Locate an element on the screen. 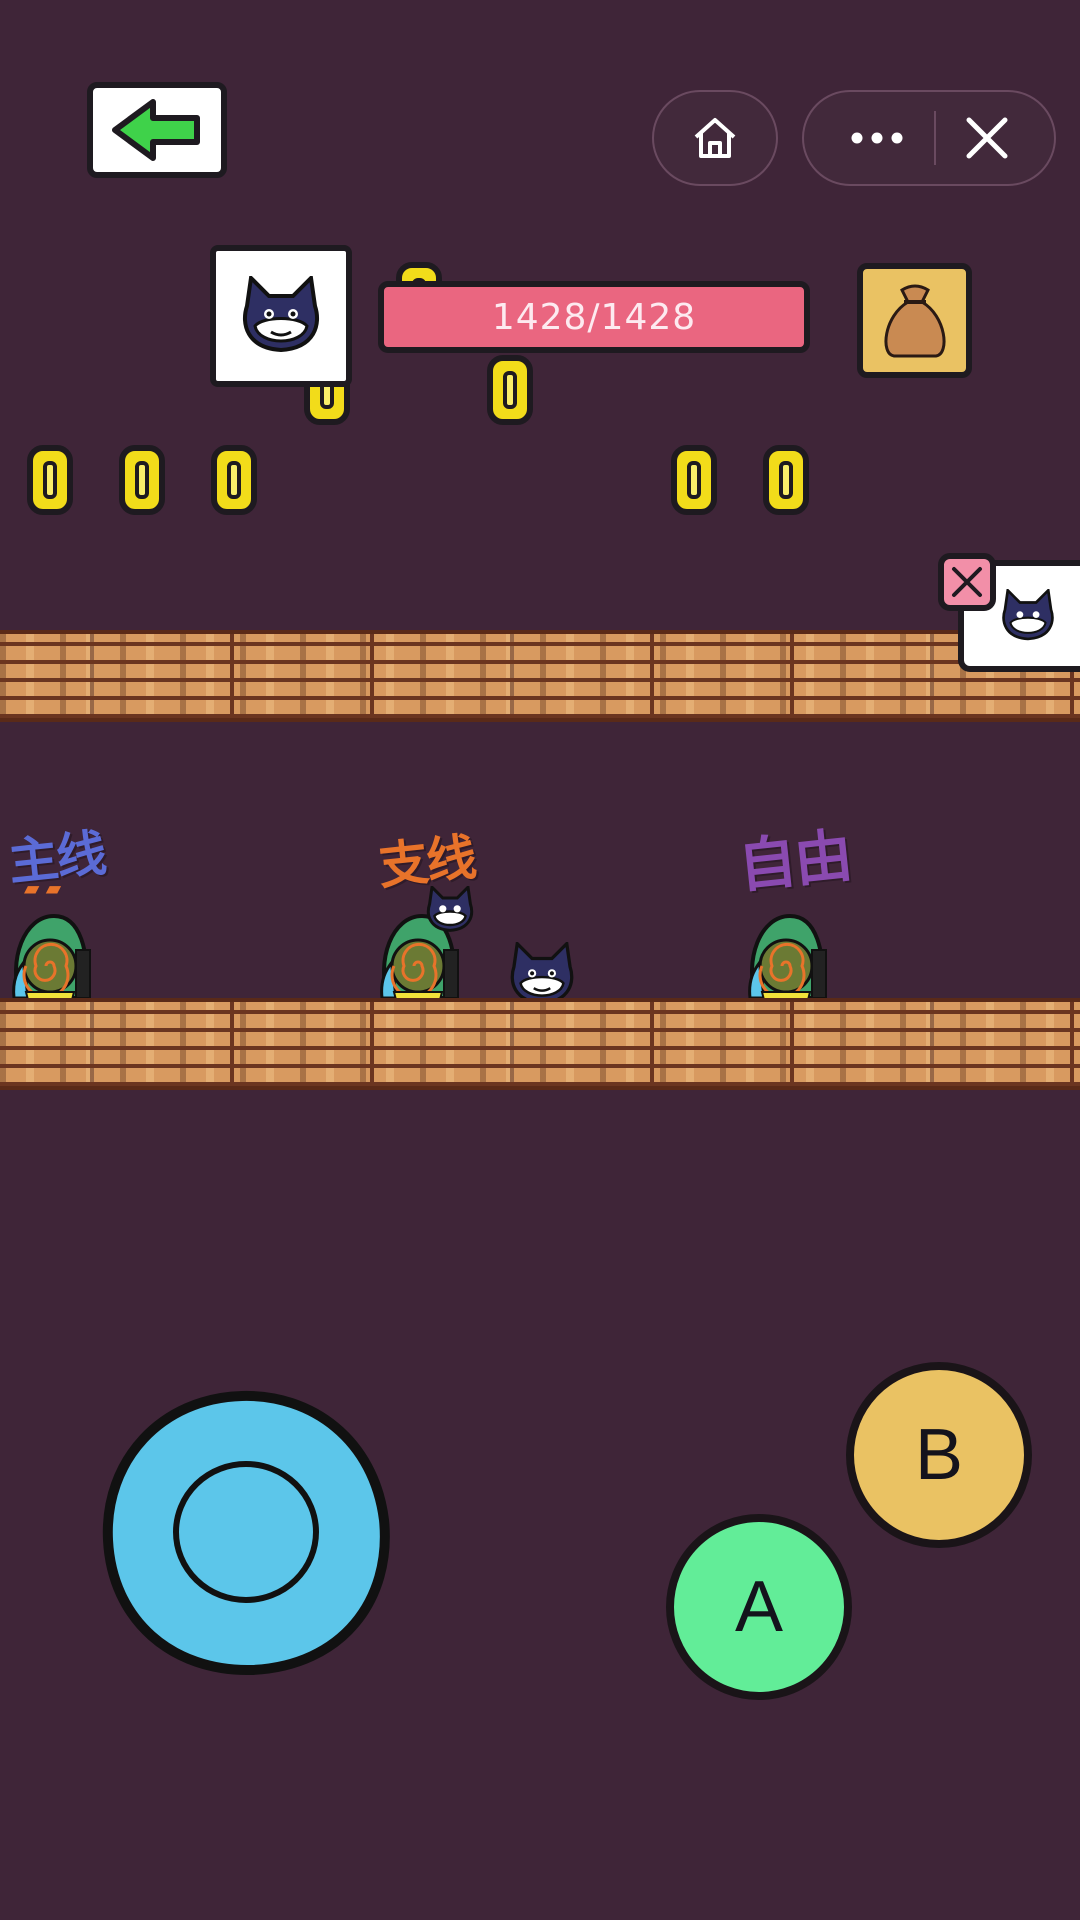 This screenshot has height=1920, width=1080. money-bag-icon is located at coordinates (914, 320).